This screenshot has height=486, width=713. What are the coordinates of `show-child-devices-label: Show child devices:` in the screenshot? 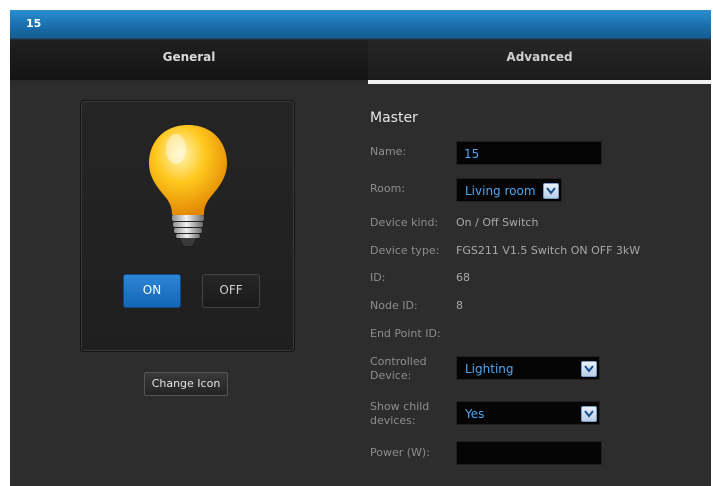 It's located at (399, 414).